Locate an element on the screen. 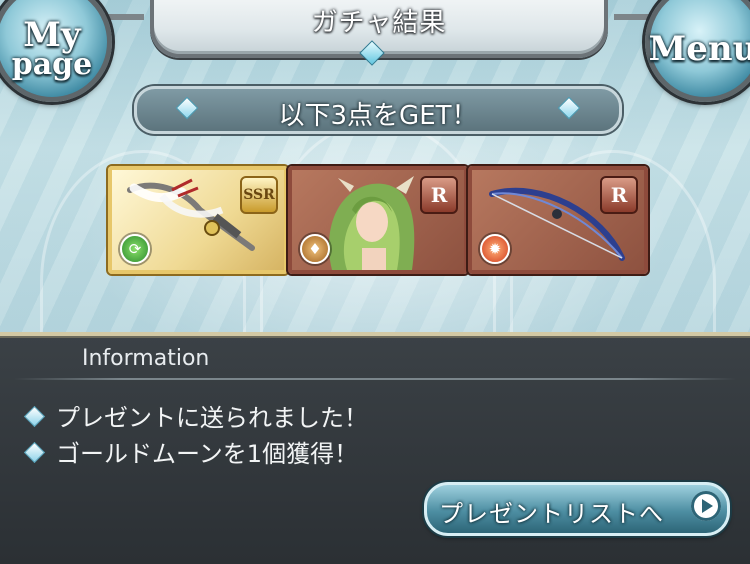 The height and width of the screenshot is (564, 750). info-message: ゴールドムーンを1個獲得！ is located at coordinates (191, 451).